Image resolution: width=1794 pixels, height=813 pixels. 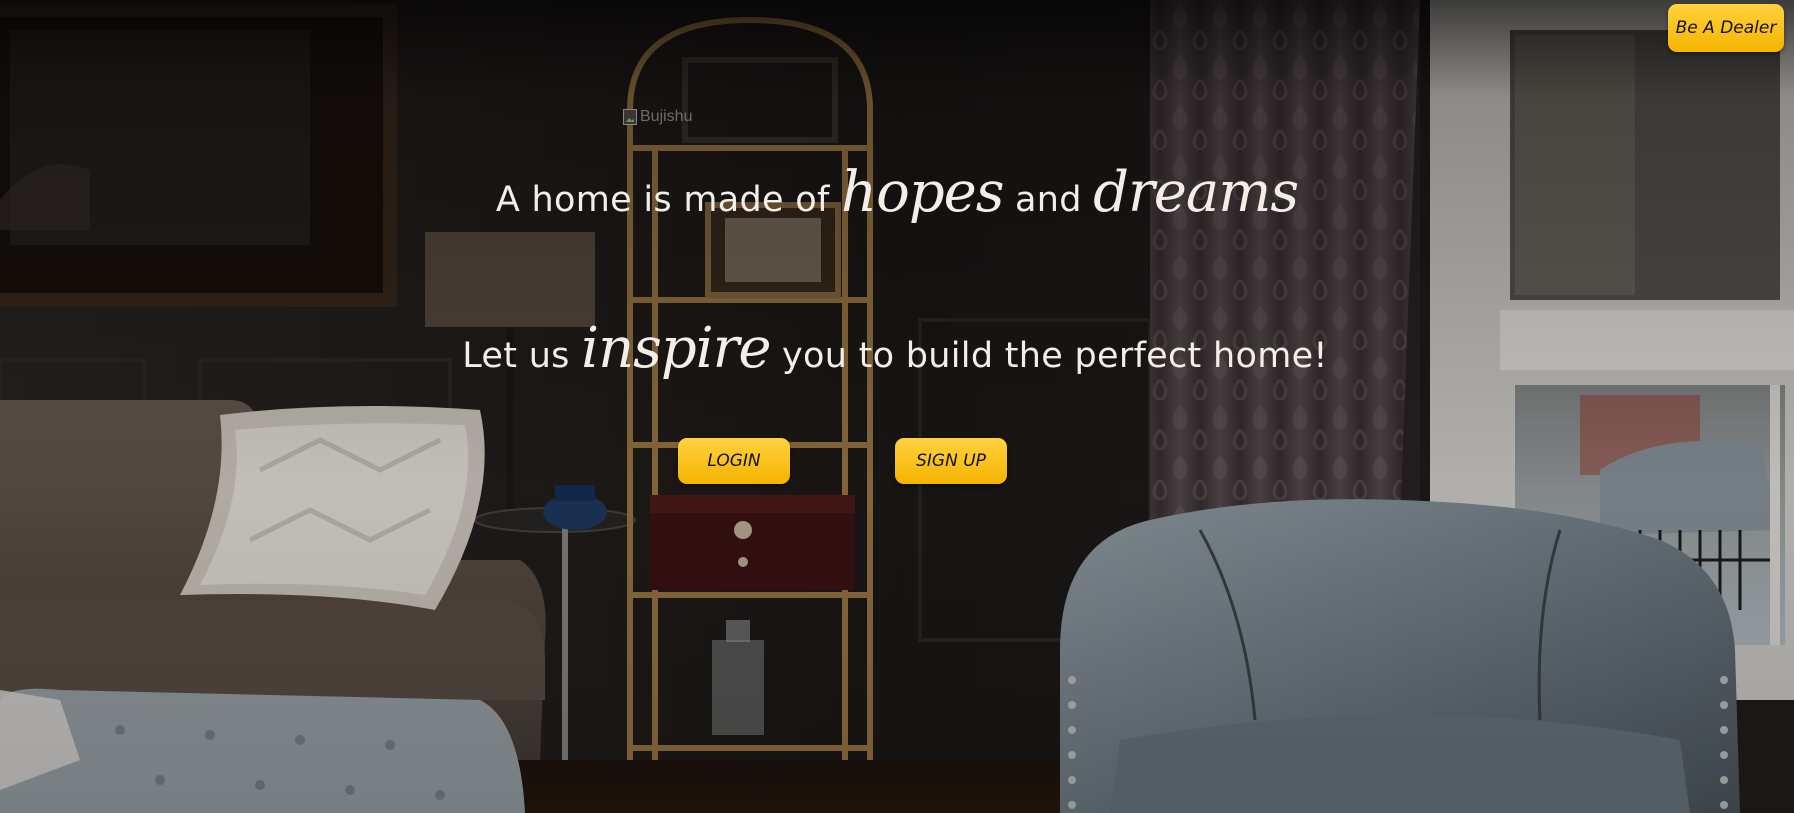 What do you see at coordinates (1726, 28) in the screenshot?
I see `be-a-dealer-button: Be A Dealer` at bounding box center [1726, 28].